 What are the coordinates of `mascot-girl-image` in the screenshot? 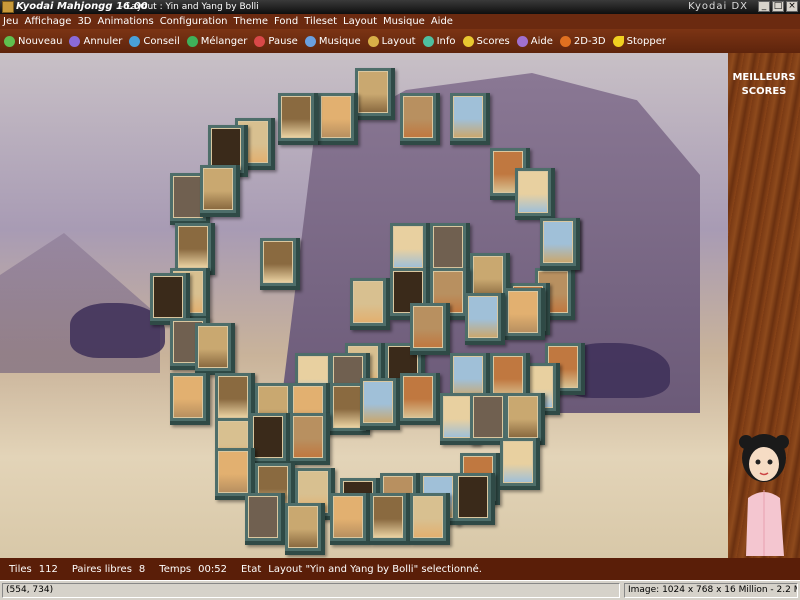 It's located at (764, 495).